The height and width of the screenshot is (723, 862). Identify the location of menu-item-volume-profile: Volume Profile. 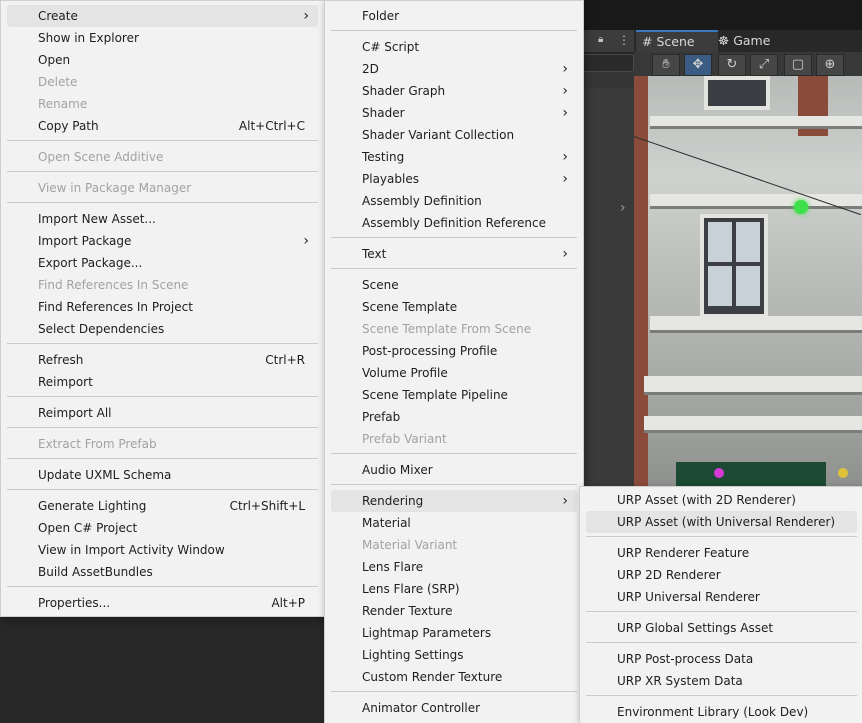
(454, 373).